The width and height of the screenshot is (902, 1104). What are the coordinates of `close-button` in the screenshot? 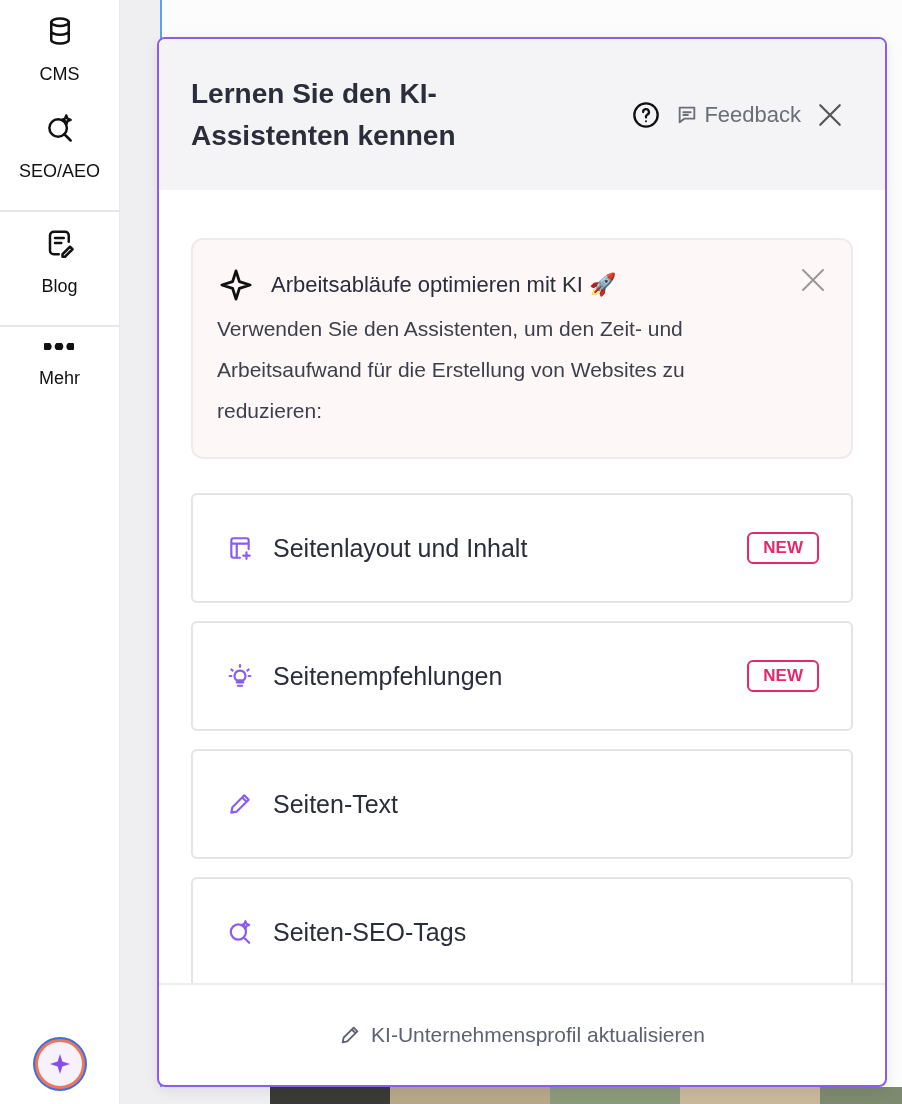 It's located at (830, 114).